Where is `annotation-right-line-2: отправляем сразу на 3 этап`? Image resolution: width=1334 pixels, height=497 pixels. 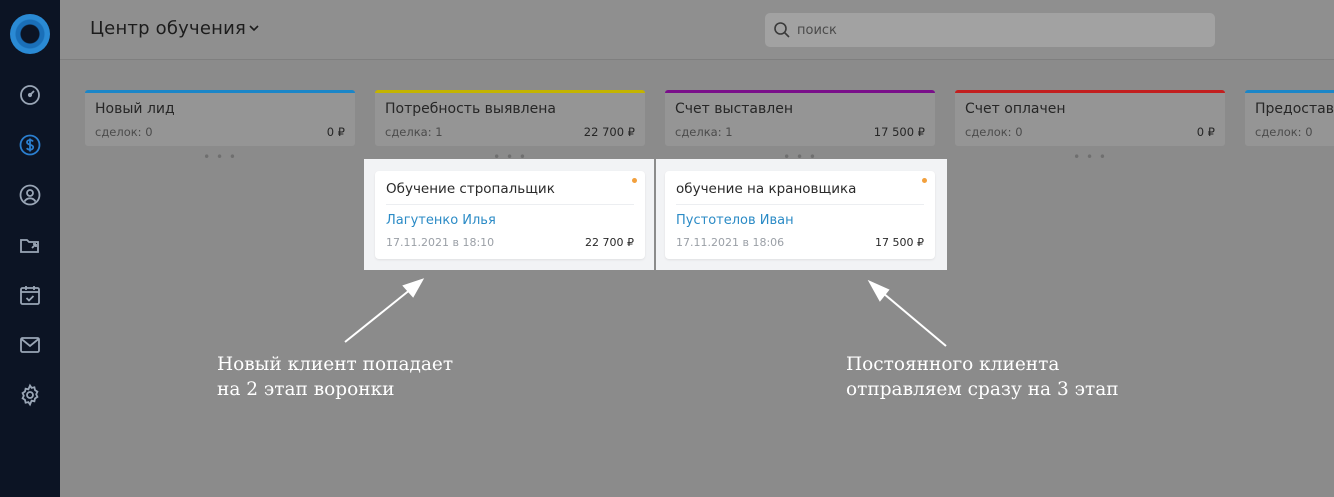
annotation-right-line-2: отправляем сразу на 3 этап is located at coordinates (982, 389).